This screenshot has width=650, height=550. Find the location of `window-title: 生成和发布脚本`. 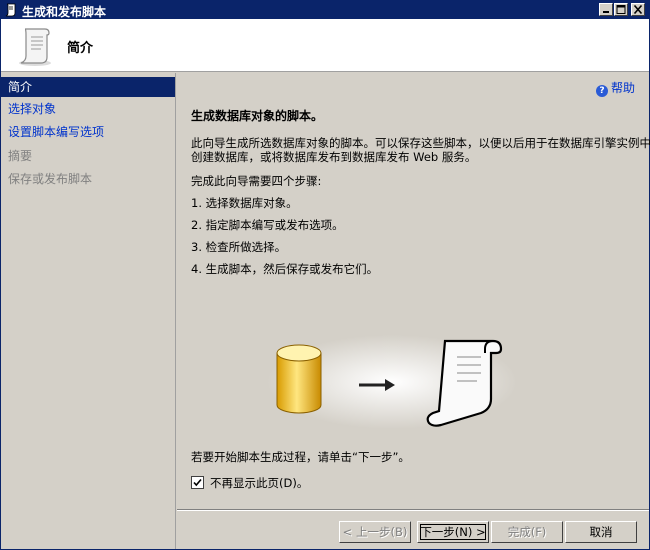

window-title: 生成和发布脚本 is located at coordinates (64, 12).